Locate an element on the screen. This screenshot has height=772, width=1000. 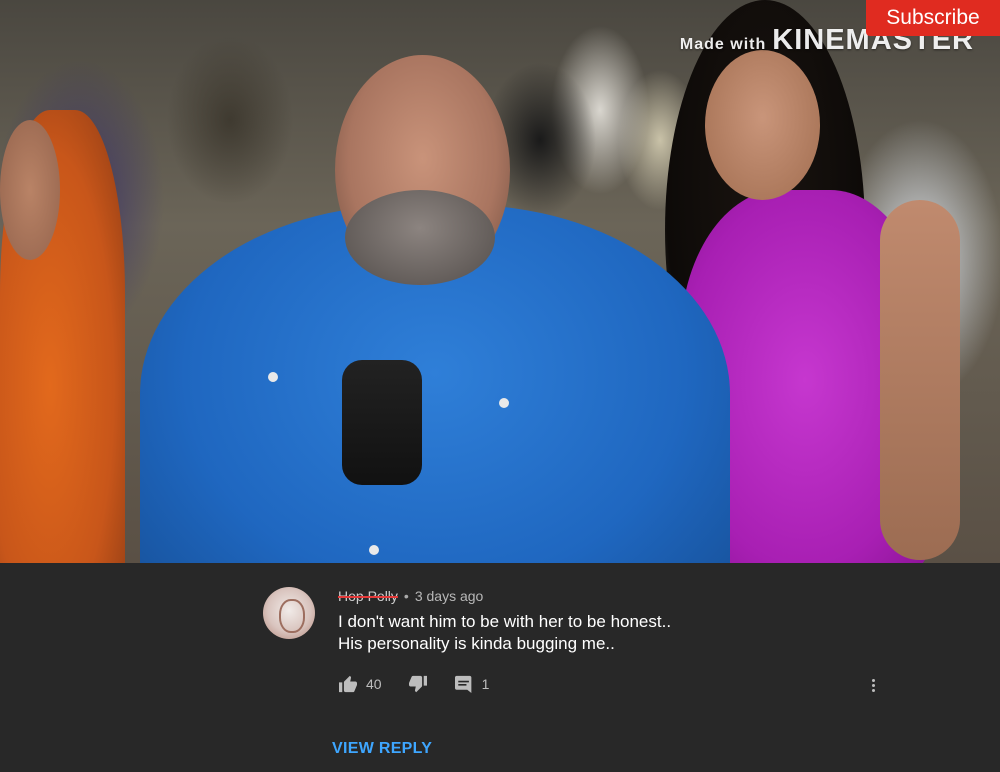
avatar is located at coordinates (289, 613).